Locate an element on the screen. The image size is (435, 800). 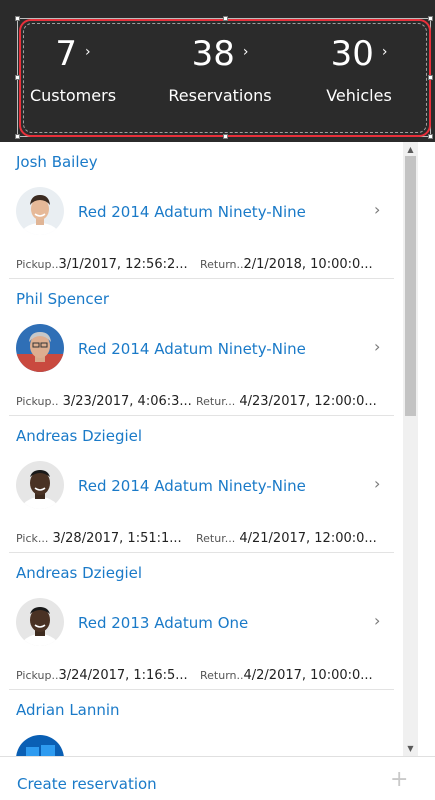
stat-vehicles-count: 30 is located at coordinates (352, 54).